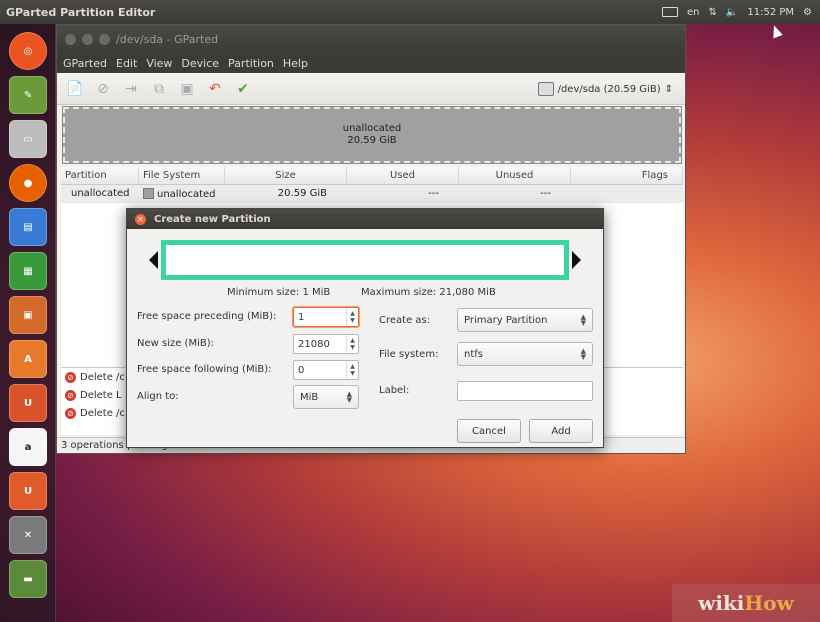  I want to click on gparted-icon: ▬, so click(28, 579).